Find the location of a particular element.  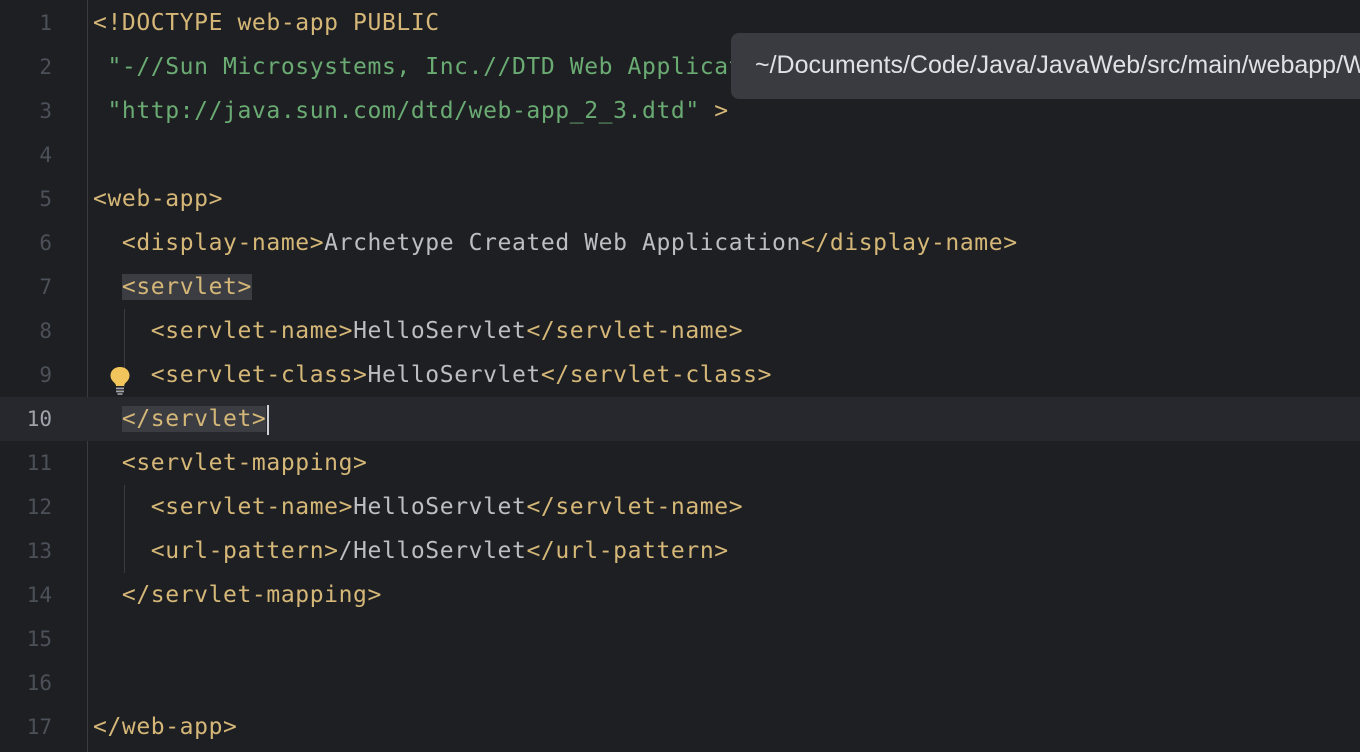

line-number: 12 is located at coordinates (39, 507).